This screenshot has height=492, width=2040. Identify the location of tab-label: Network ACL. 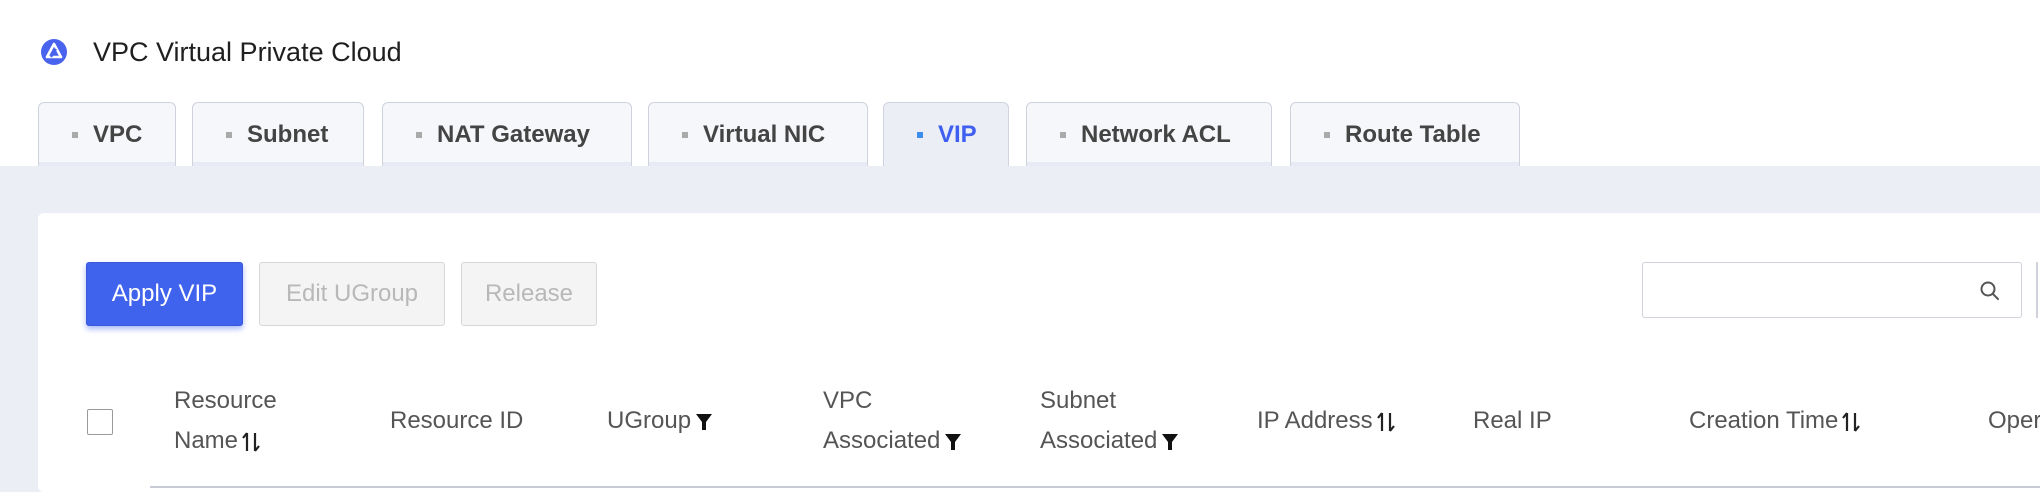
(1156, 134).